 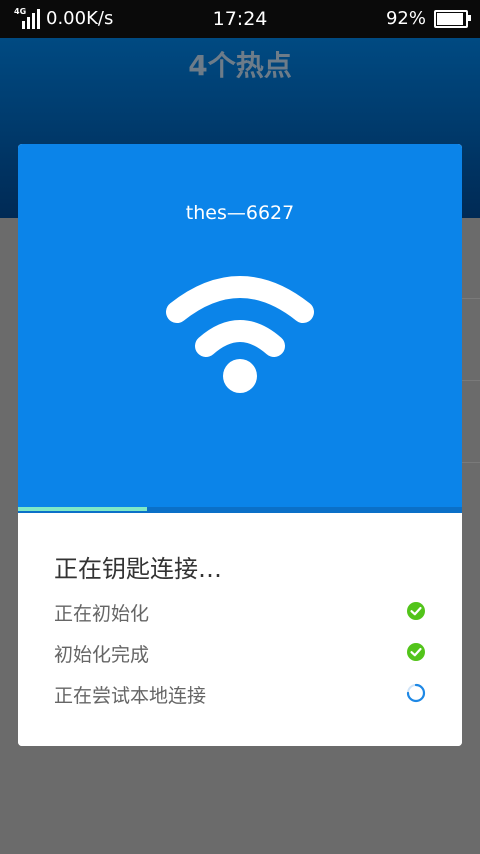 I want to click on wifi-icon, so click(x=240, y=334).